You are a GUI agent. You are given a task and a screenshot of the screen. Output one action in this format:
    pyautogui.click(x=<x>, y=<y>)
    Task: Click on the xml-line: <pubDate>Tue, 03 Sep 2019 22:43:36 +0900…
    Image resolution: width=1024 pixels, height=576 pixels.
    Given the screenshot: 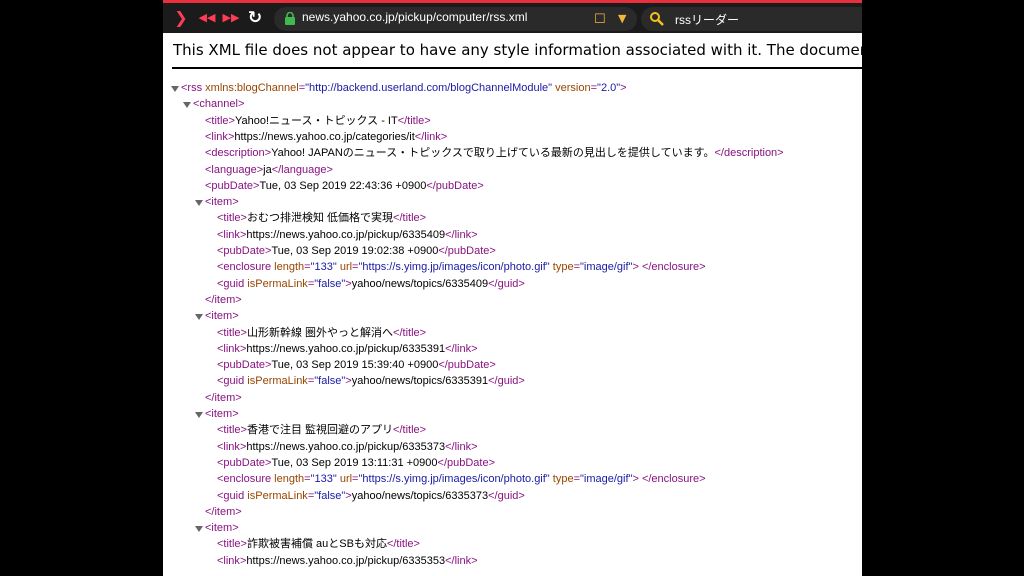 What is the action you would take?
    pyautogui.click(x=344, y=186)
    